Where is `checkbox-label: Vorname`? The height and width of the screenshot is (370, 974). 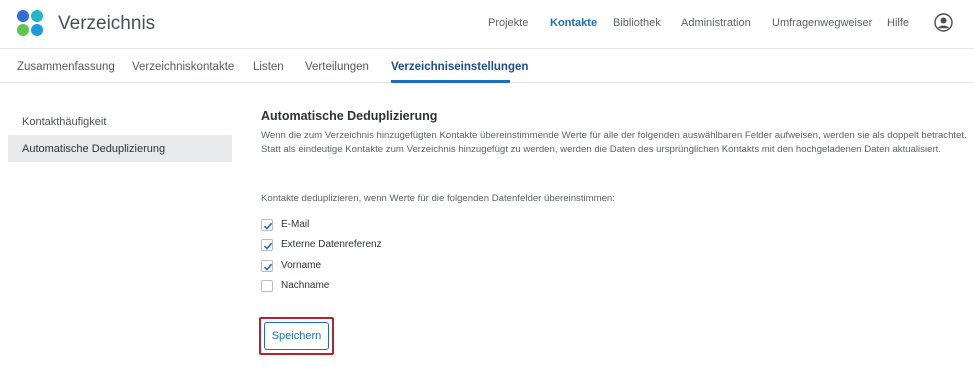
checkbox-label: Vorname is located at coordinates (301, 265).